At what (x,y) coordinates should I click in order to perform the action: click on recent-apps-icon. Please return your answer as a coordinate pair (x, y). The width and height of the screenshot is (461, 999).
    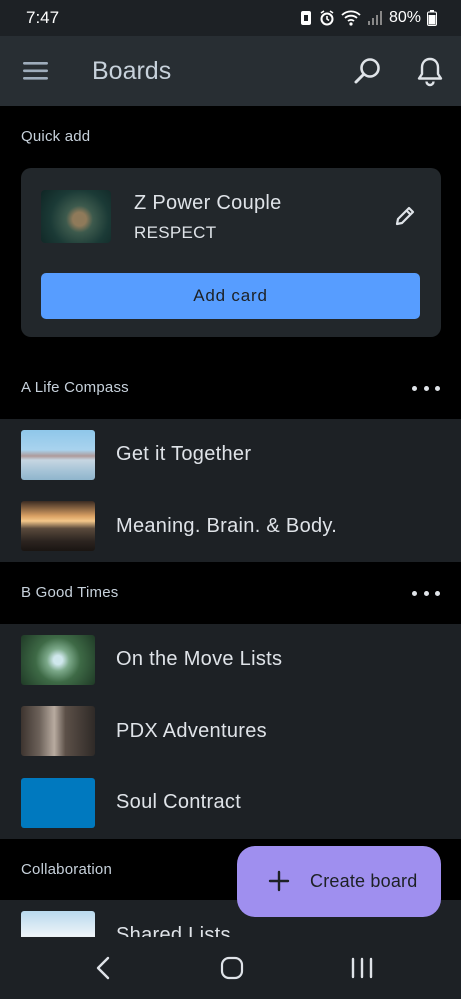
    Looking at the image, I should click on (362, 968).